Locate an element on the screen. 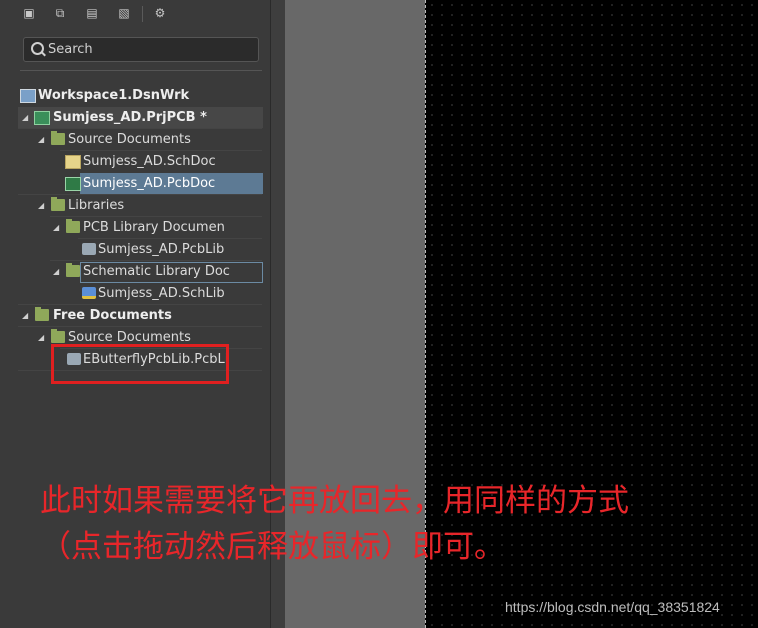 This screenshot has width=758, height=628. search-icon is located at coordinates (37, 48).